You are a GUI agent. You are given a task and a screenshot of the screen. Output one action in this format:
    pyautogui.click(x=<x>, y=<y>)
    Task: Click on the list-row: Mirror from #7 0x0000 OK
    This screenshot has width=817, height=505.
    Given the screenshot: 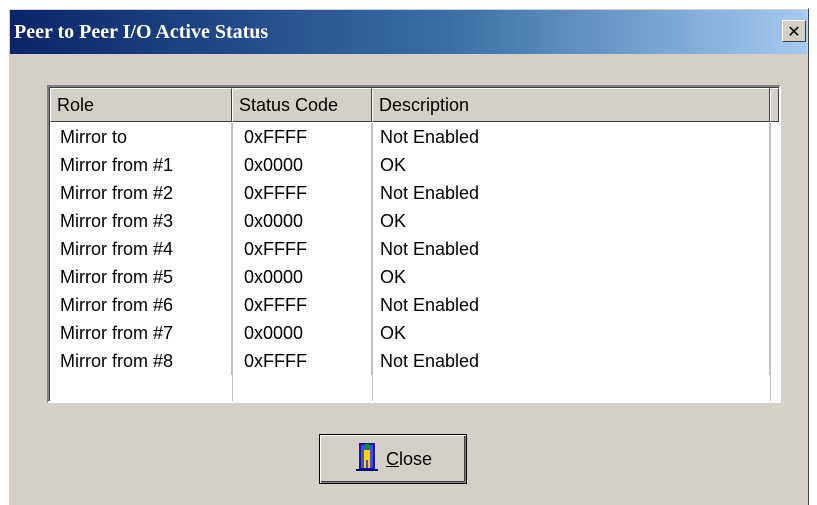 What is the action you would take?
    pyautogui.click(x=414, y=333)
    